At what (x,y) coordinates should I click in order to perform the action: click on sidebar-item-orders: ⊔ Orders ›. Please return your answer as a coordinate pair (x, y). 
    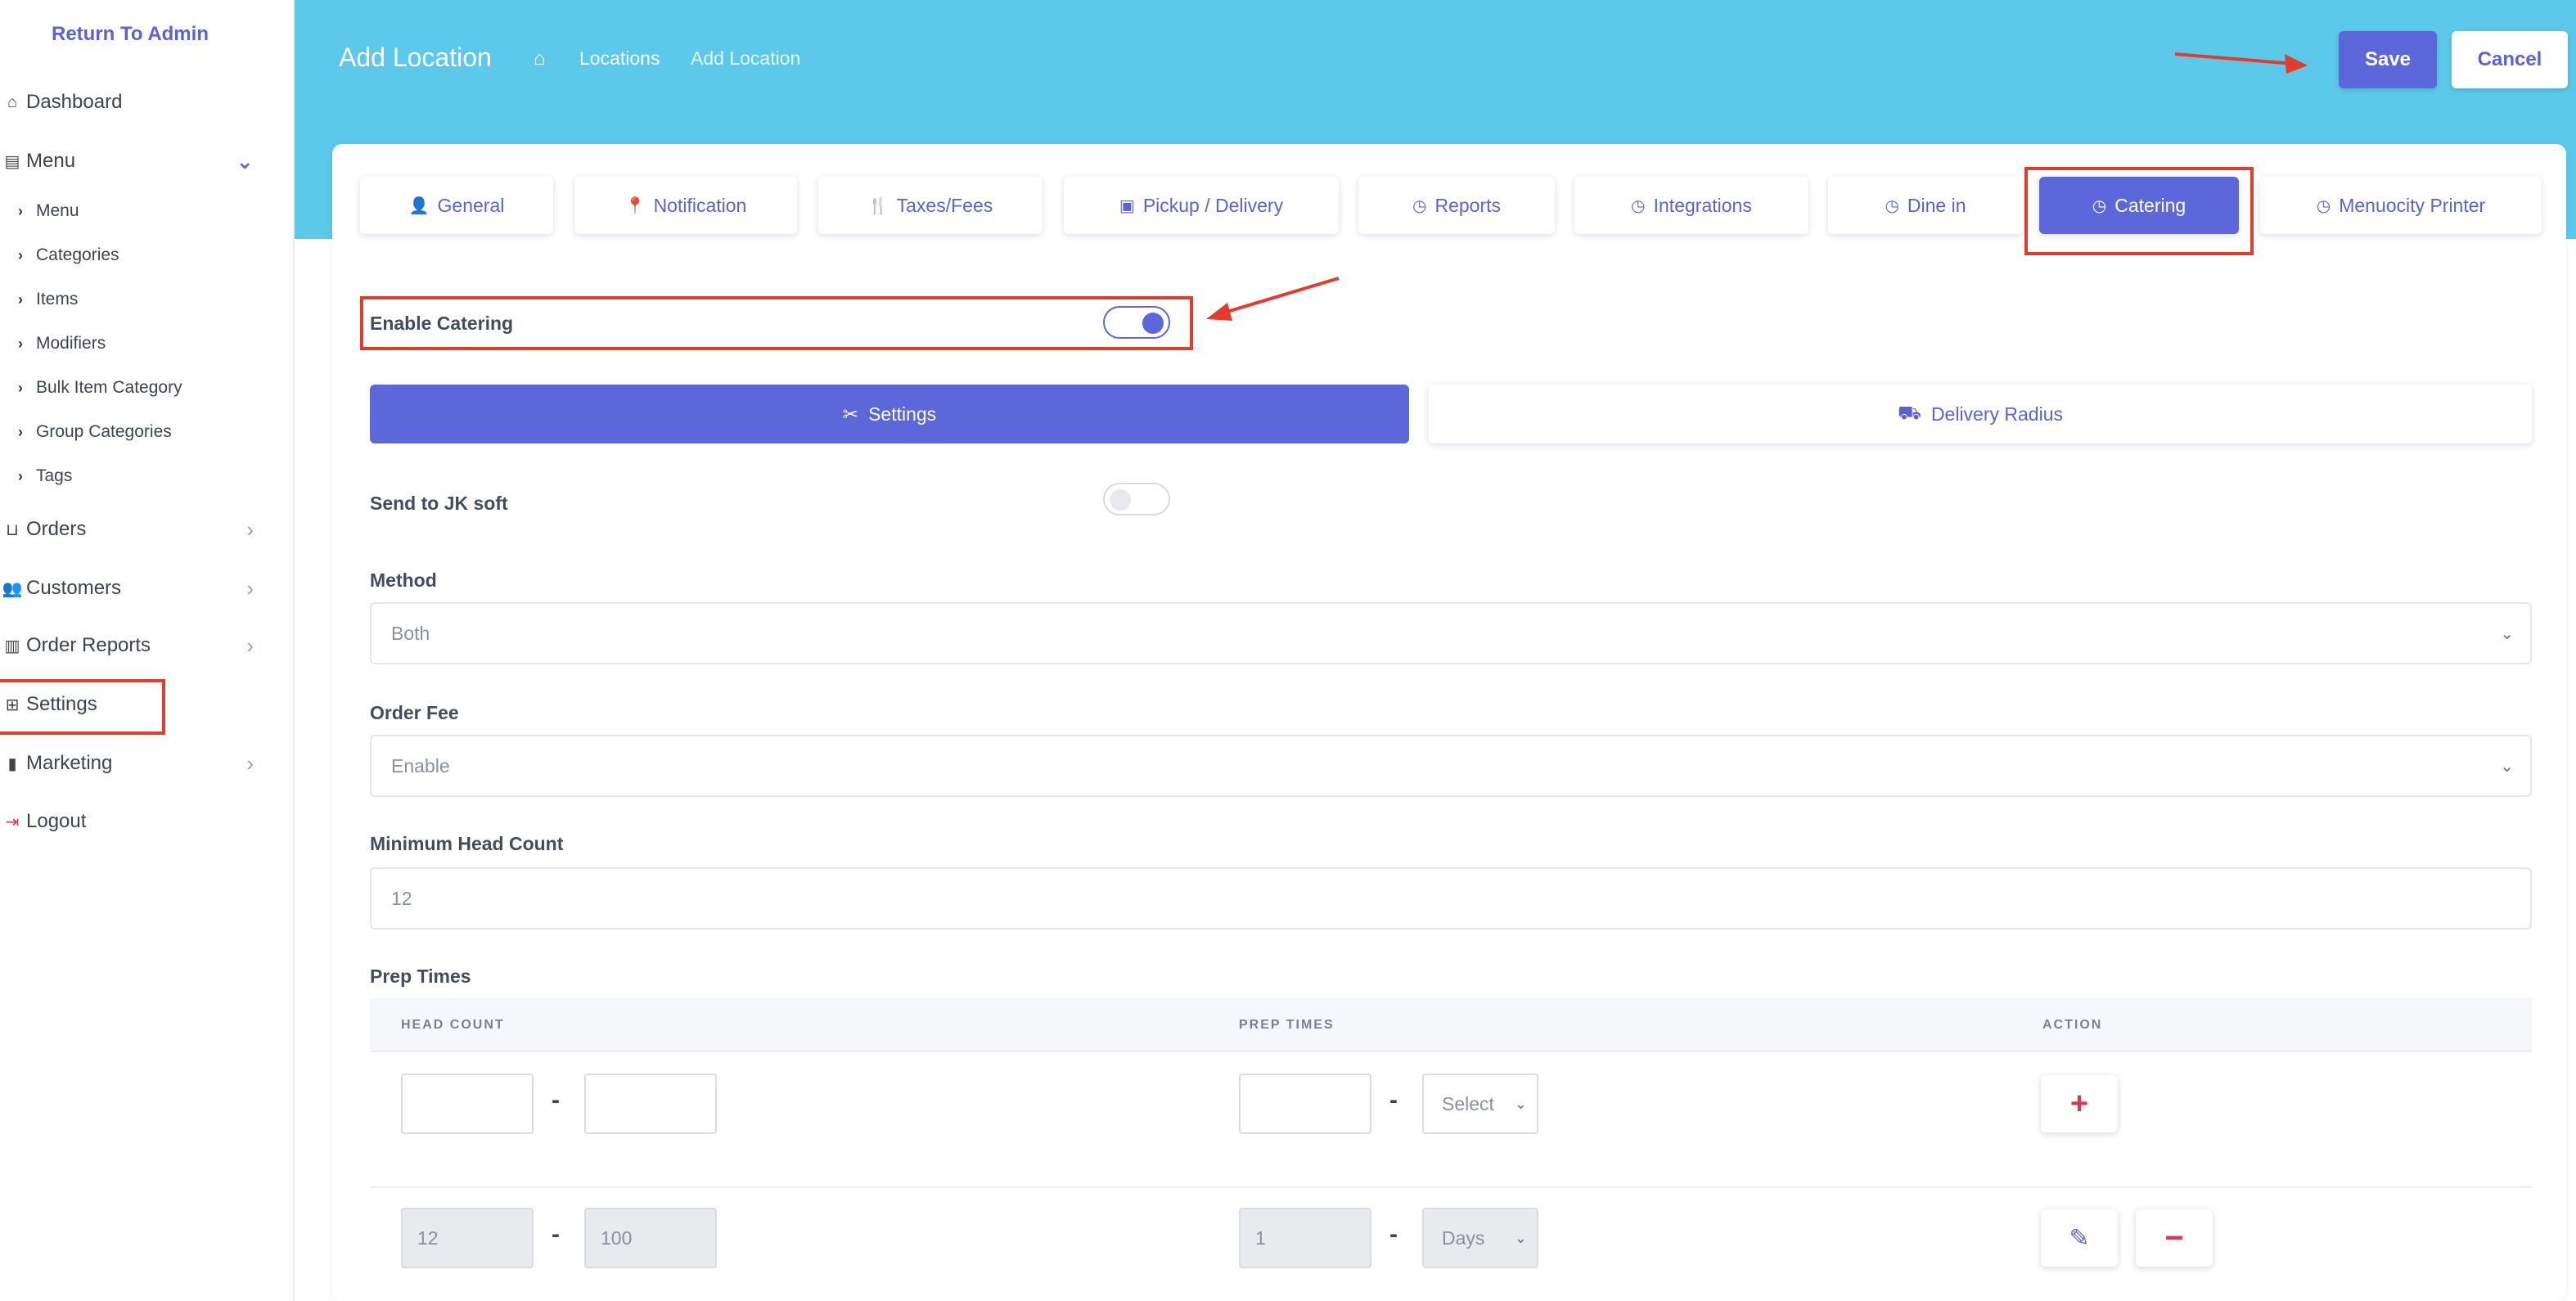
    Looking at the image, I should click on (139, 529).